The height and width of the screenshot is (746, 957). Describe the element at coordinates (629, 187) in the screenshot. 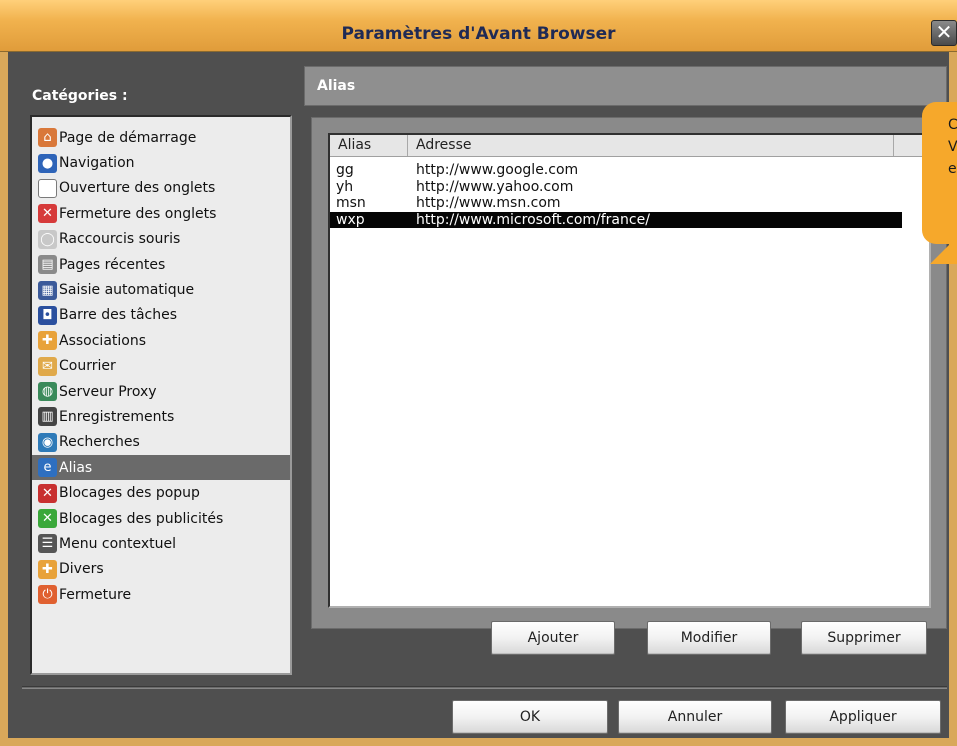

I see `list-row: yh http://www.yahoo.com` at that location.